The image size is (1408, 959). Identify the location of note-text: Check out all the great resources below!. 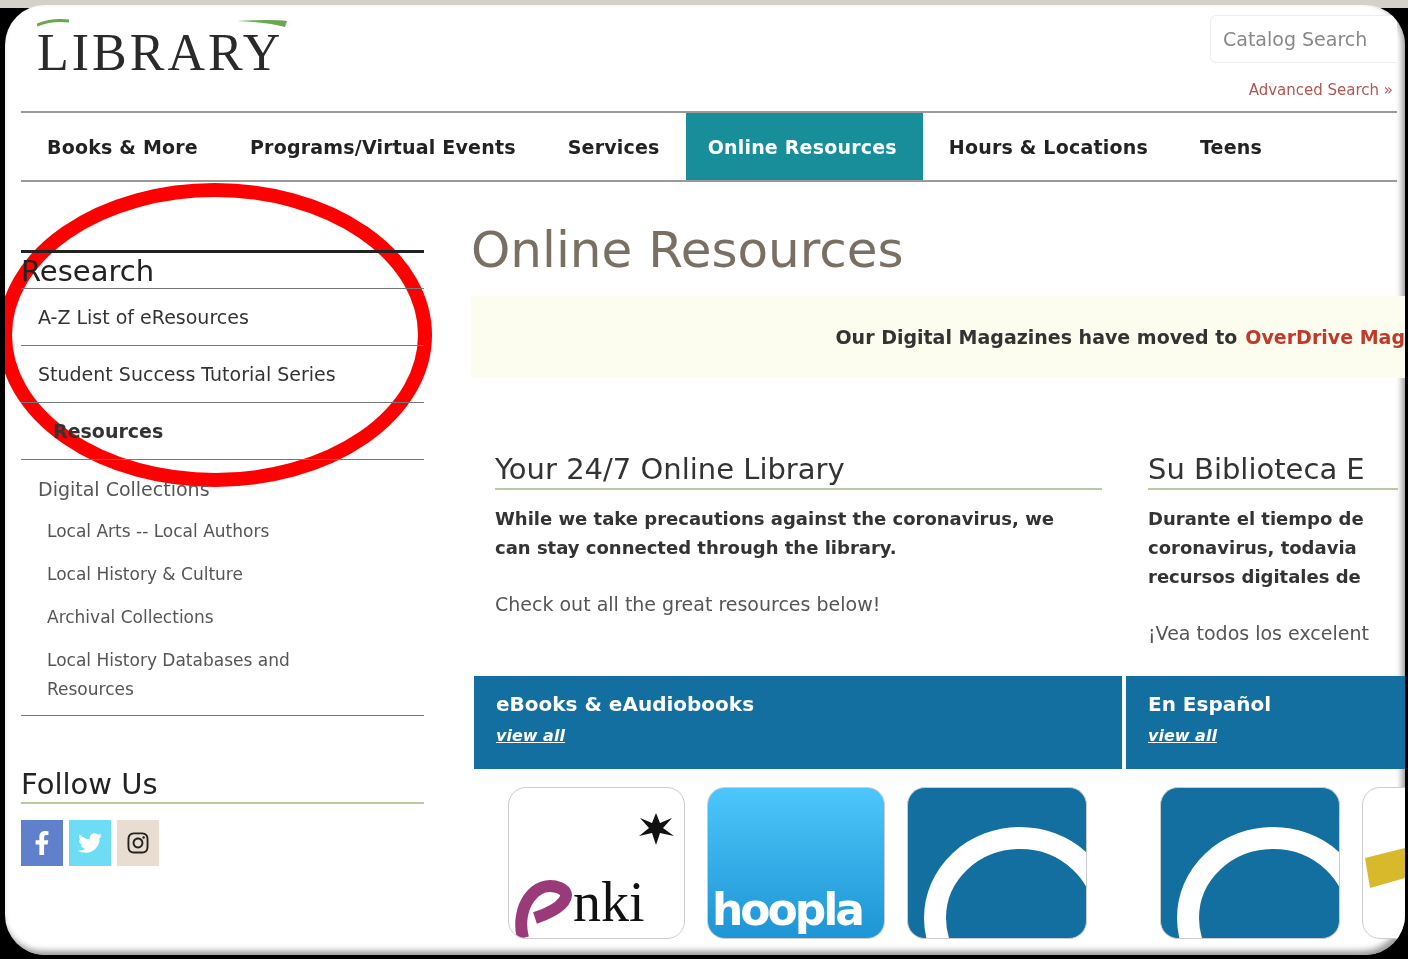
(688, 604).